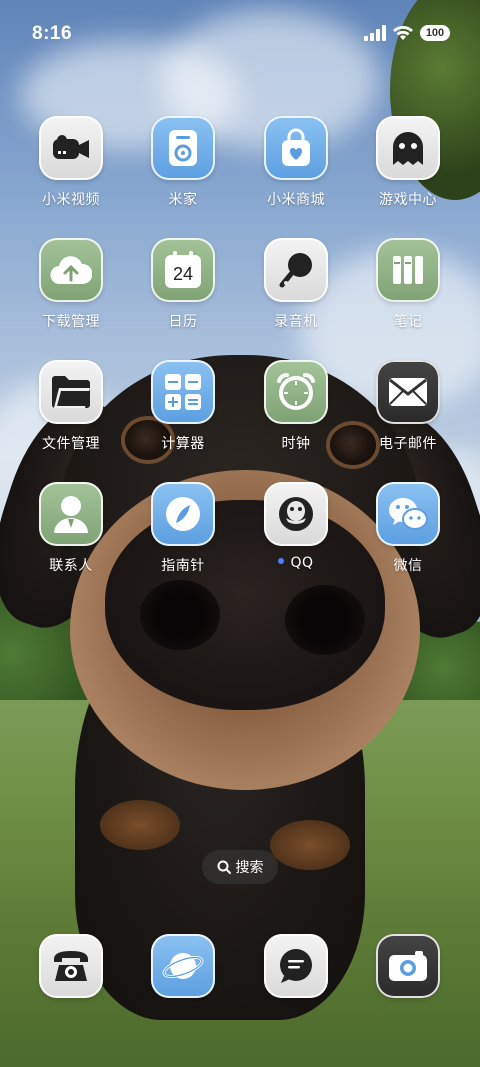 The width and height of the screenshot is (480, 1067). Describe the element at coordinates (71, 514) in the screenshot. I see `contact-person-icon` at that location.